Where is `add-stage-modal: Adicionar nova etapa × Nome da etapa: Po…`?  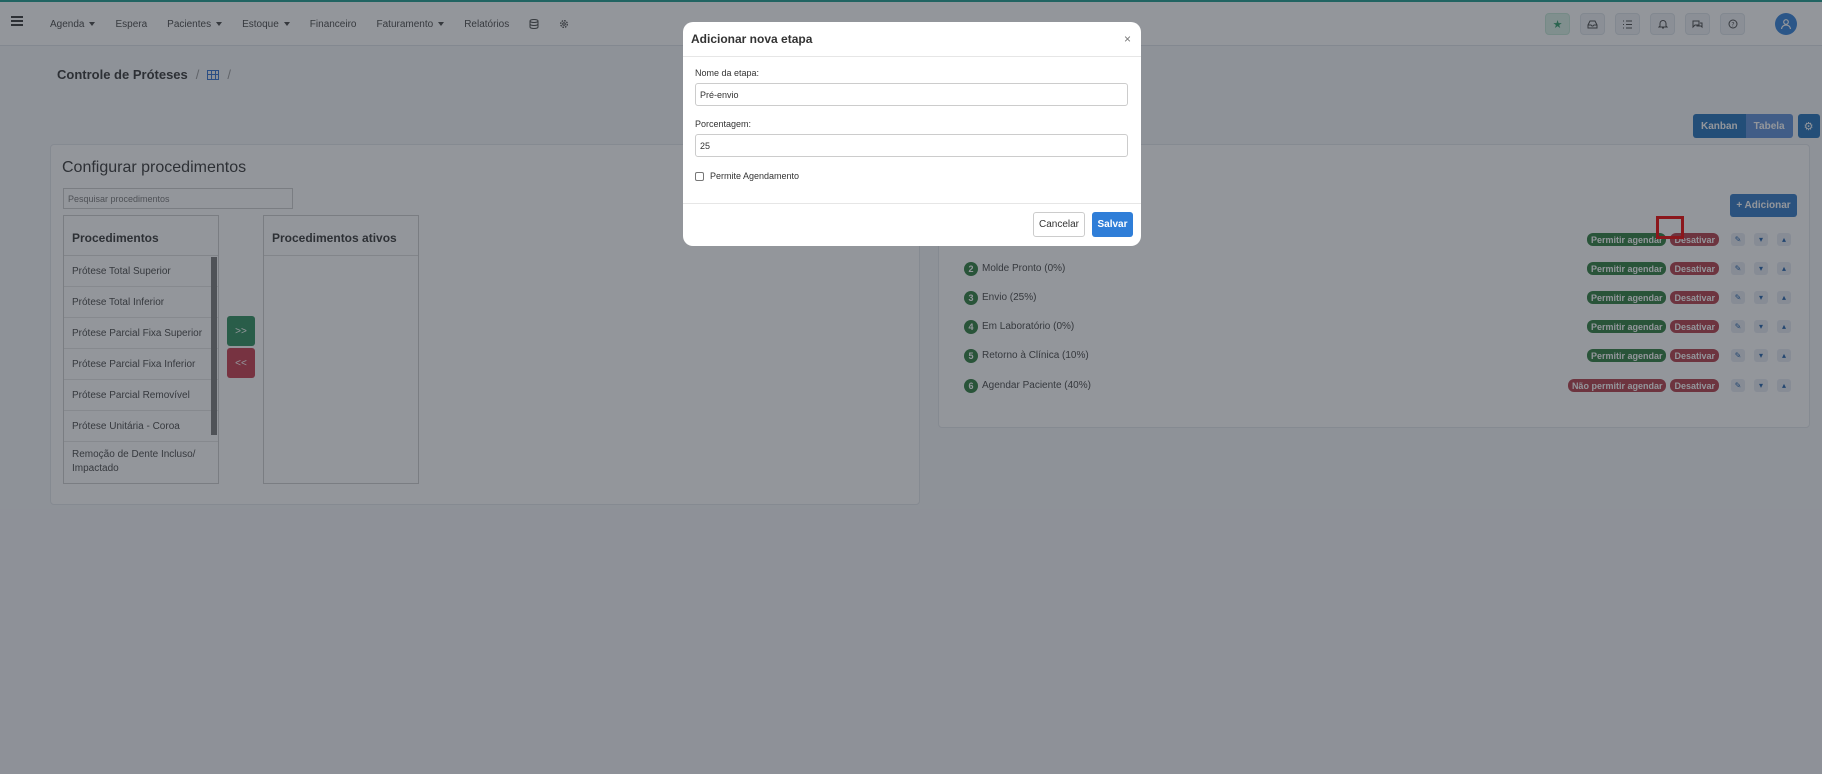
add-stage-modal: Adicionar nova etapa × Nome da etapa: Po… is located at coordinates (912, 134).